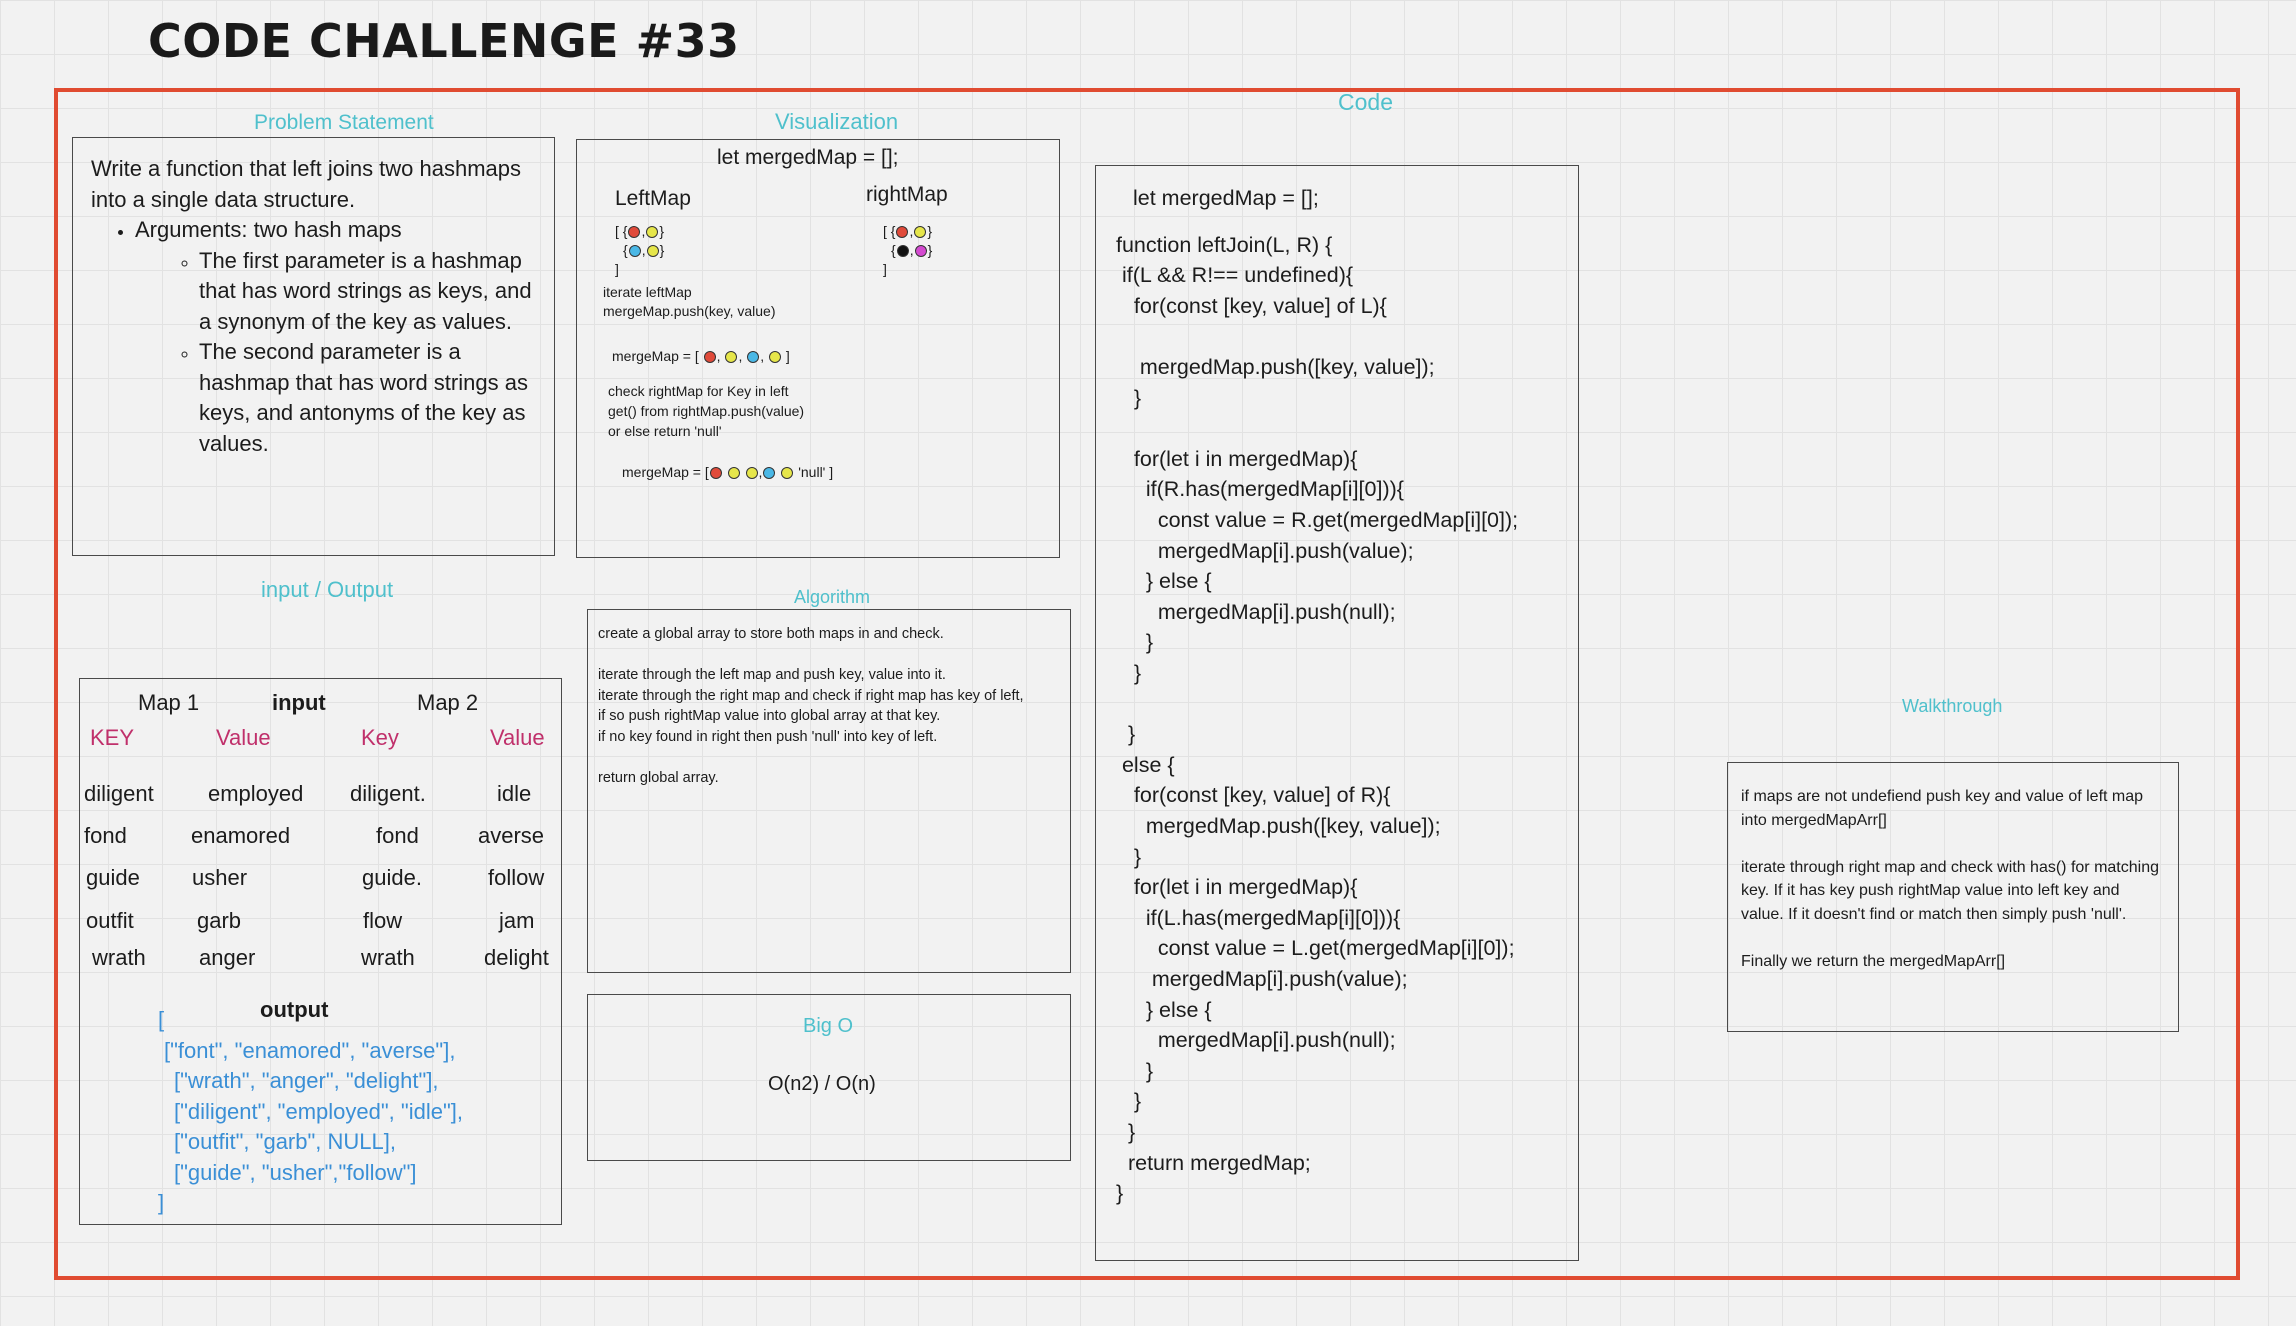  I want to click on io-input-label: input, so click(299, 702).